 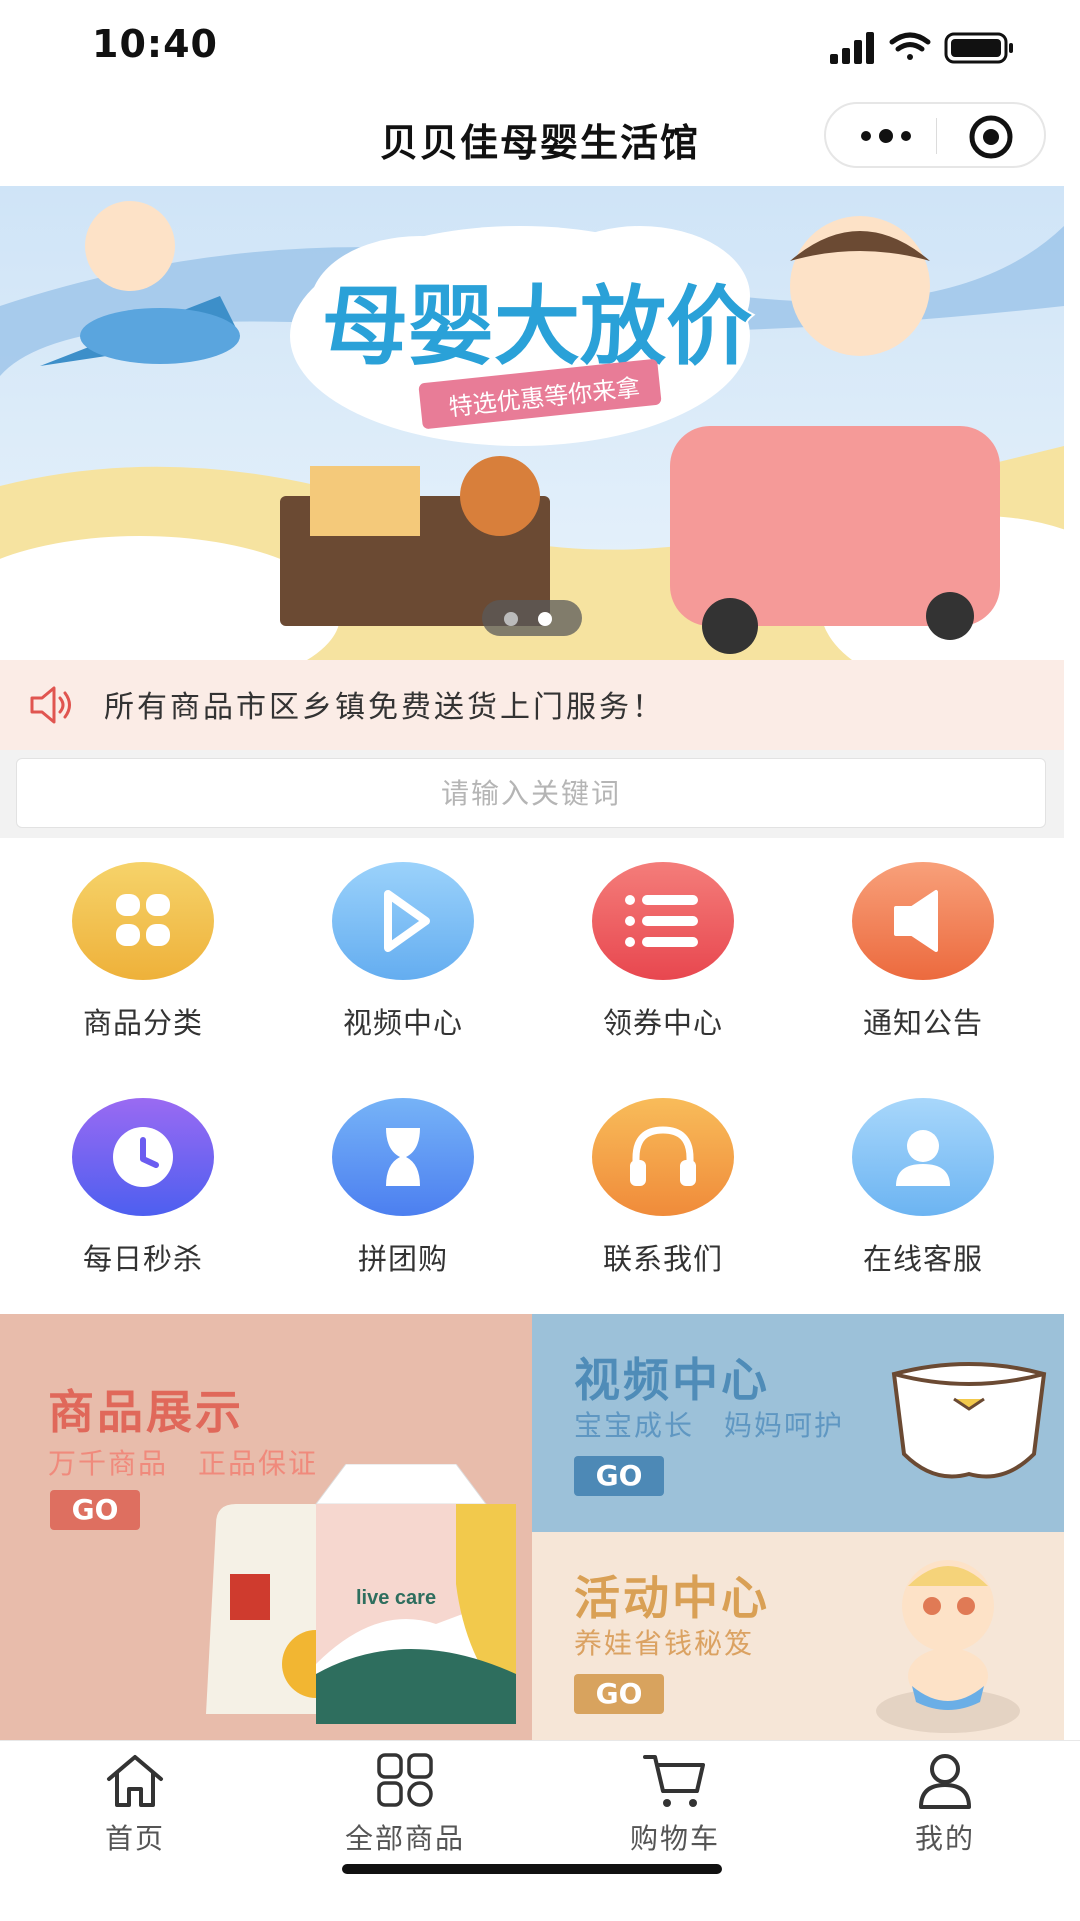 I want to click on search-input, so click(x=531, y=793).